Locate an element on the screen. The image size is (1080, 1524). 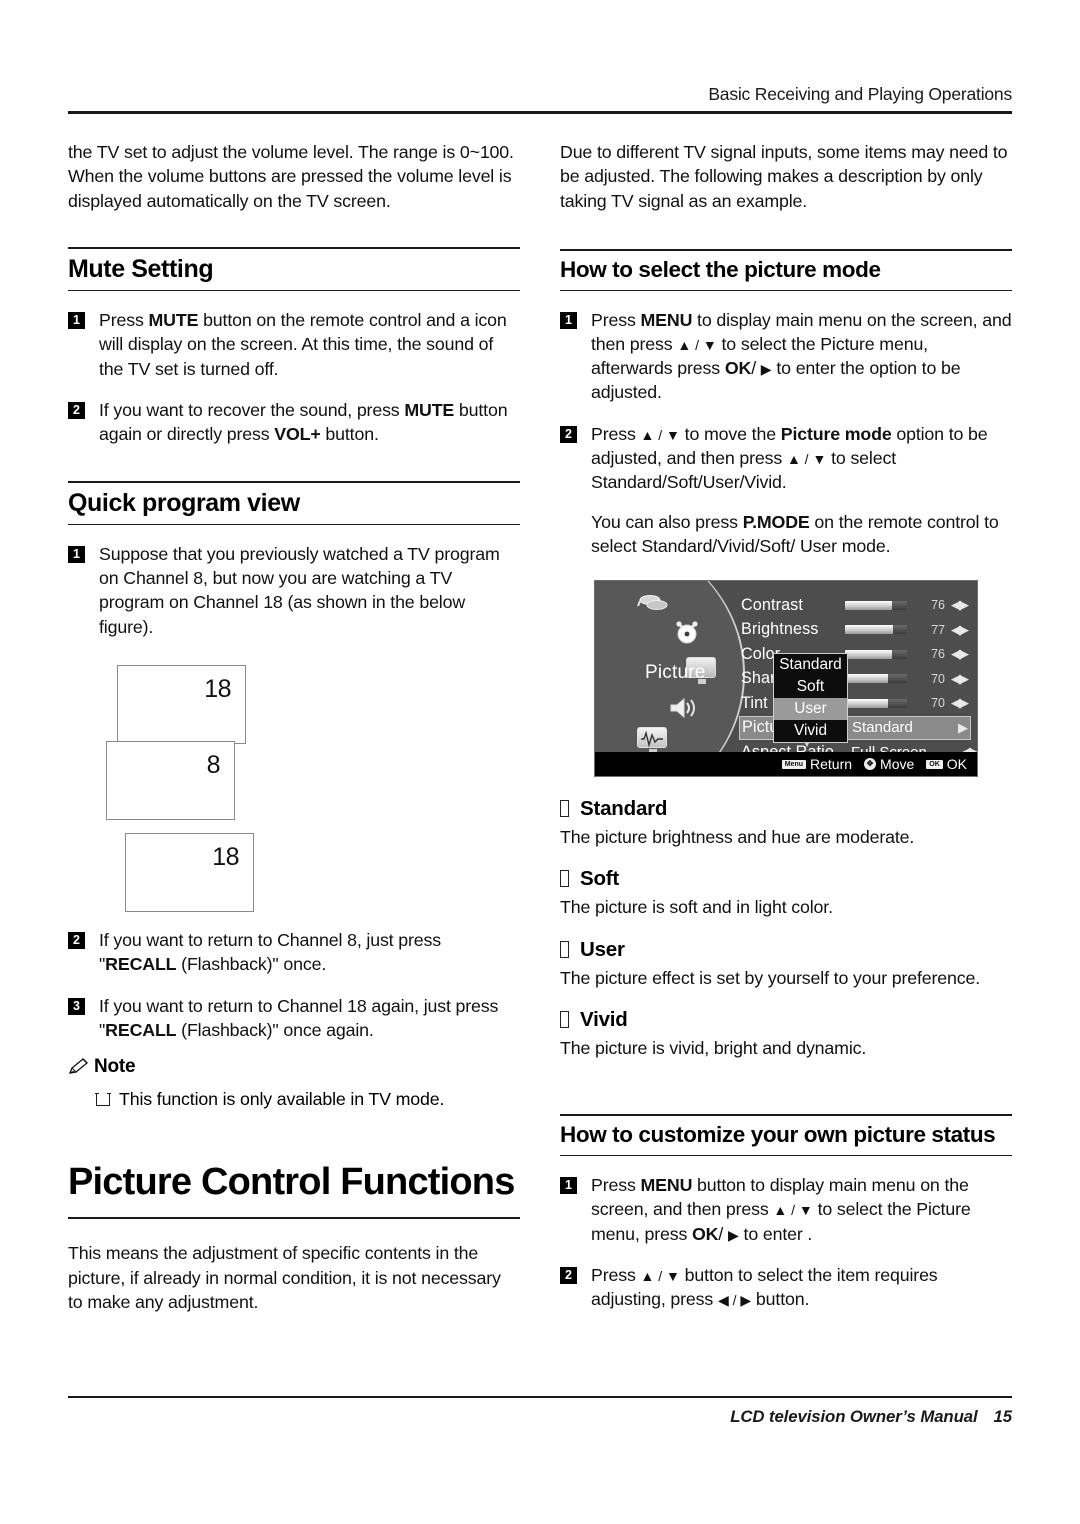
picture-mode-dropdown: Standard Soft User Vivid is located at coordinates (810, 698).